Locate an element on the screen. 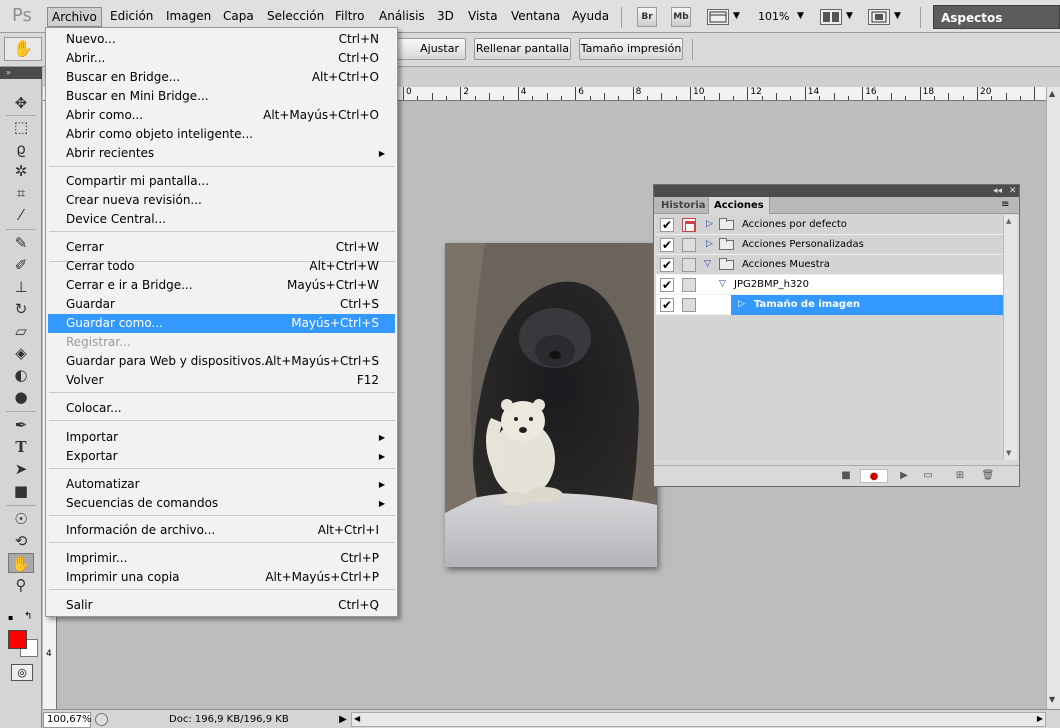  menu-item-cerrar-e-ir-a-bridge: Cerrar e ir a Bridge... Mayús+Ctrl+W is located at coordinates (221, 285).